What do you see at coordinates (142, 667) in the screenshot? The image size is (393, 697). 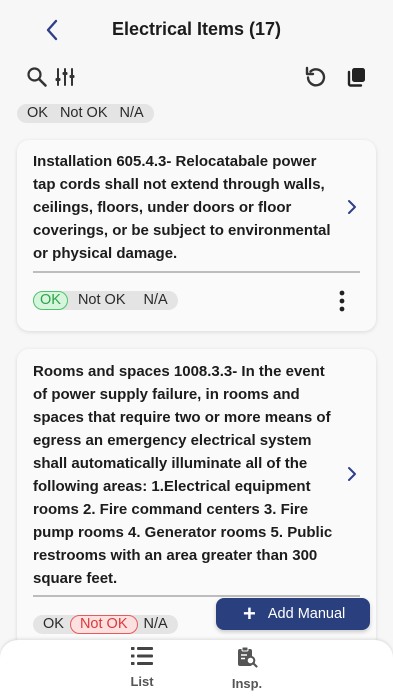 I see `nav-item-list: List` at bounding box center [142, 667].